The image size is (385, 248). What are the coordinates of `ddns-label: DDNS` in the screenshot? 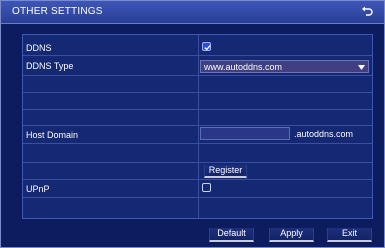 It's located at (39, 48).